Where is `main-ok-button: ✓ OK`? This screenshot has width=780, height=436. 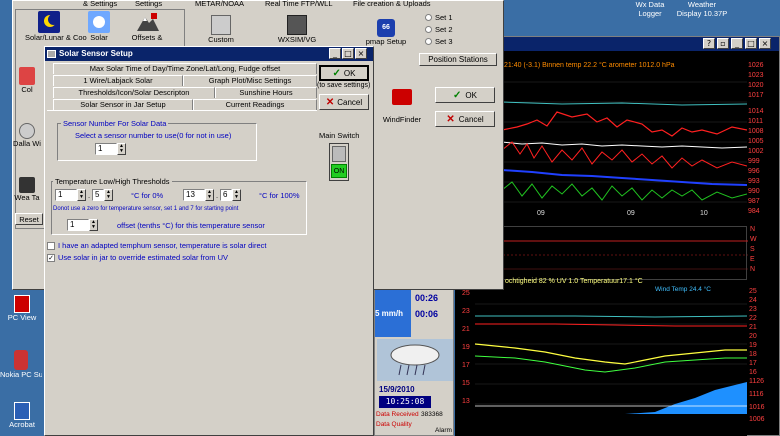 main-ok-button: ✓ OK is located at coordinates (465, 95).